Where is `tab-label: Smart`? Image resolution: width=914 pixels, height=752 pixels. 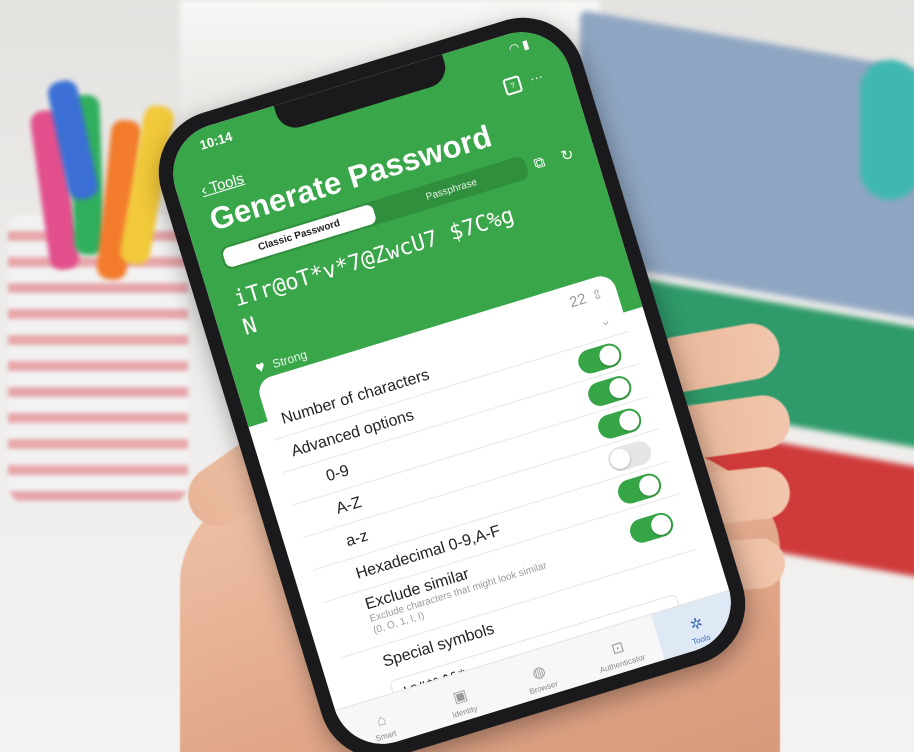 tab-label: Smart is located at coordinates (386, 735).